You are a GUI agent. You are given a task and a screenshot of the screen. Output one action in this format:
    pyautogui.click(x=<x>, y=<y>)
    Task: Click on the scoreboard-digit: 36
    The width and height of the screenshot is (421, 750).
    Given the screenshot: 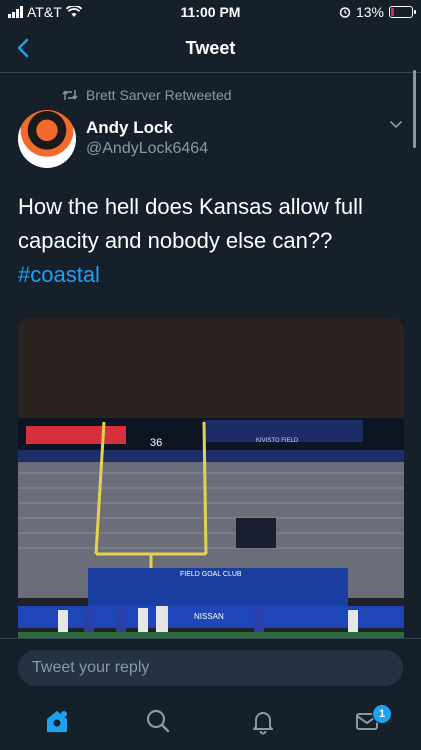 What is the action you would take?
    pyautogui.click(x=156, y=443)
    